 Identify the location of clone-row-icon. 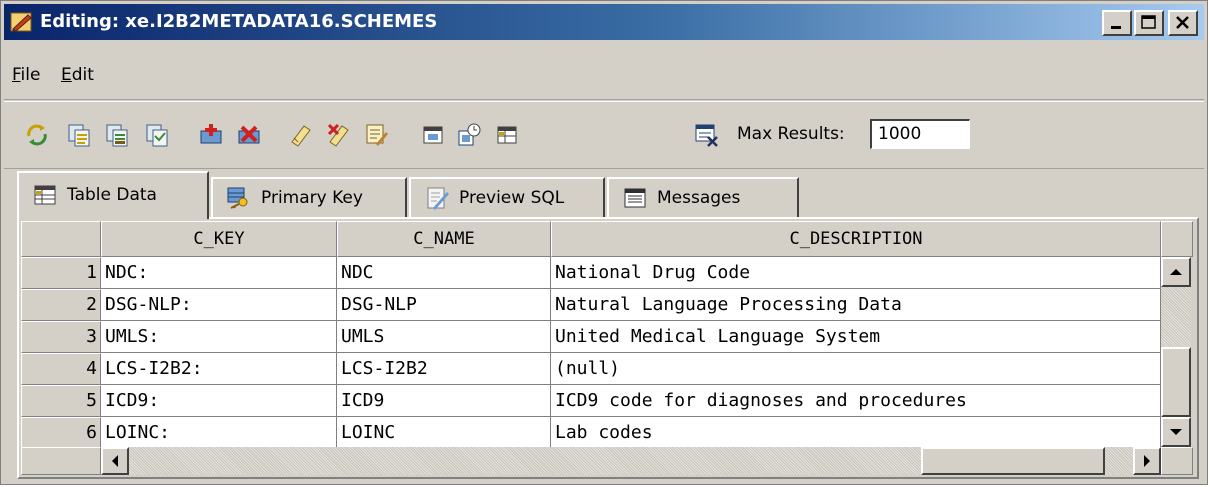
(157, 135).